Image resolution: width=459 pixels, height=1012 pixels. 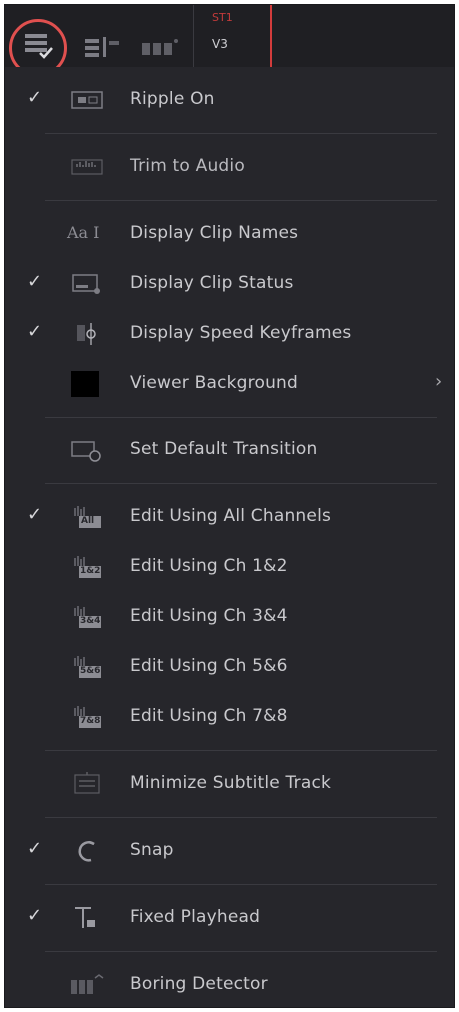 What do you see at coordinates (229, 100) in the screenshot?
I see `menu-item-ripple-on: ✓ Ripple On` at bounding box center [229, 100].